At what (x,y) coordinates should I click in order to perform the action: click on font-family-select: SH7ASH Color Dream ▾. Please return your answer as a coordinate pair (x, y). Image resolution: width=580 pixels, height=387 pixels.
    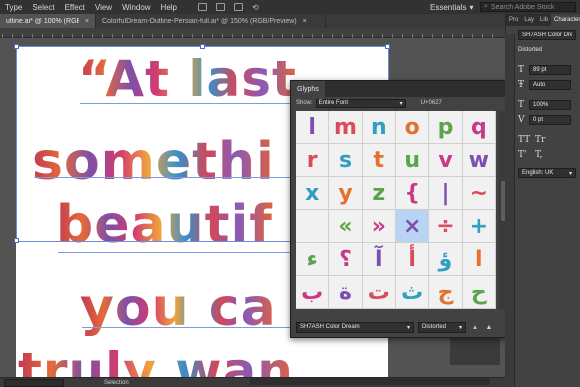
    Looking at the image, I should click on (355, 327).